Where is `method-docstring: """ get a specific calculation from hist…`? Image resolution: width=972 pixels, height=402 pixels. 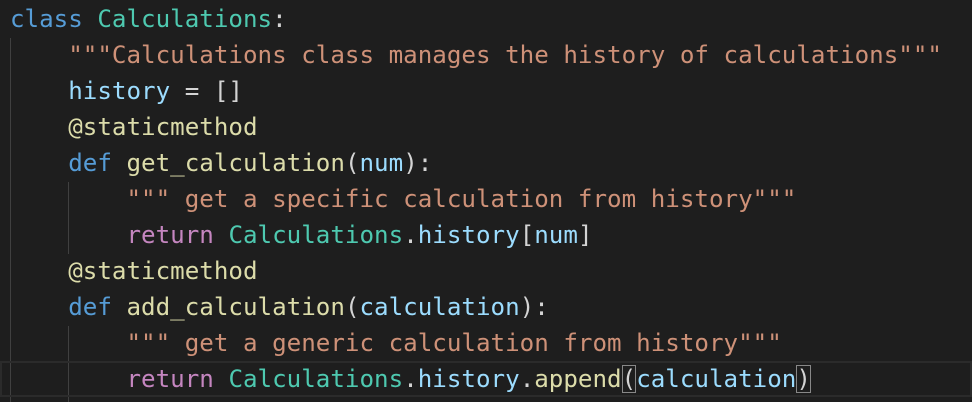 method-docstring: """ get a specific calculation from hist… is located at coordinates (461, 199).